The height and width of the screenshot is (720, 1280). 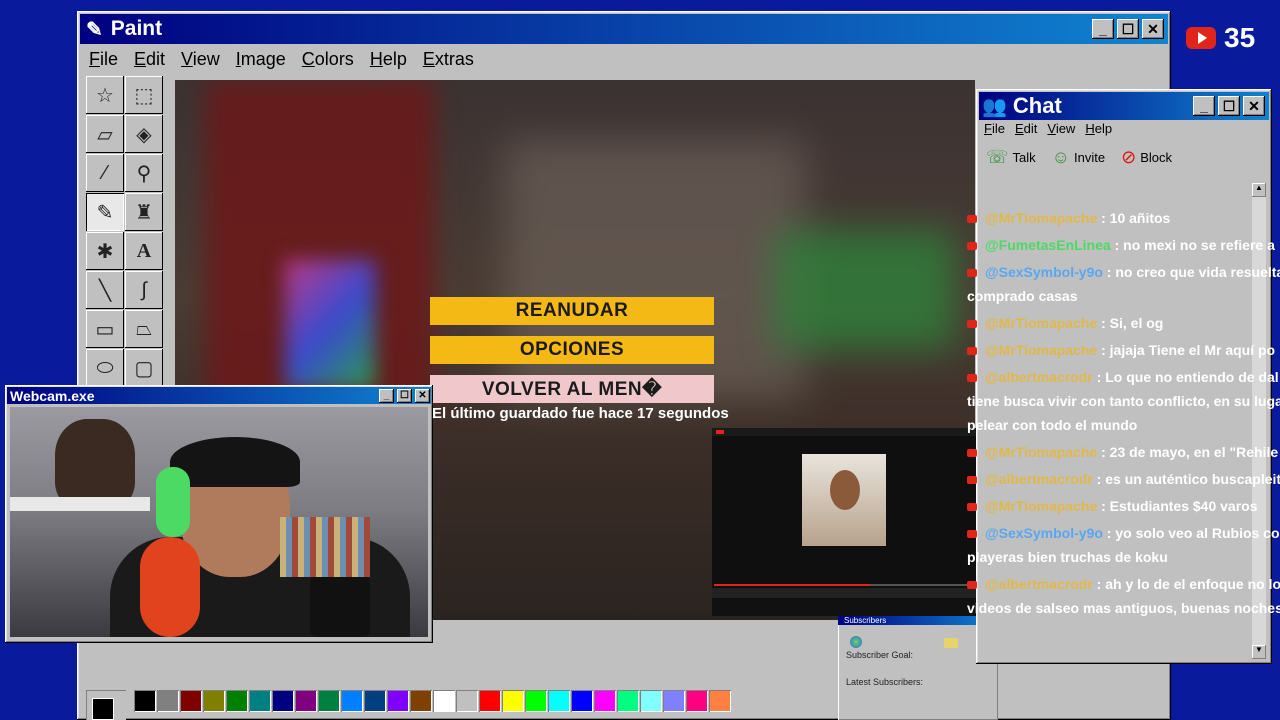 What do you see at coordinates (572, 389) in the screenshot?
I see `main-menu-button: VOLVER AL MEN�` at bounding box center [572, 389].